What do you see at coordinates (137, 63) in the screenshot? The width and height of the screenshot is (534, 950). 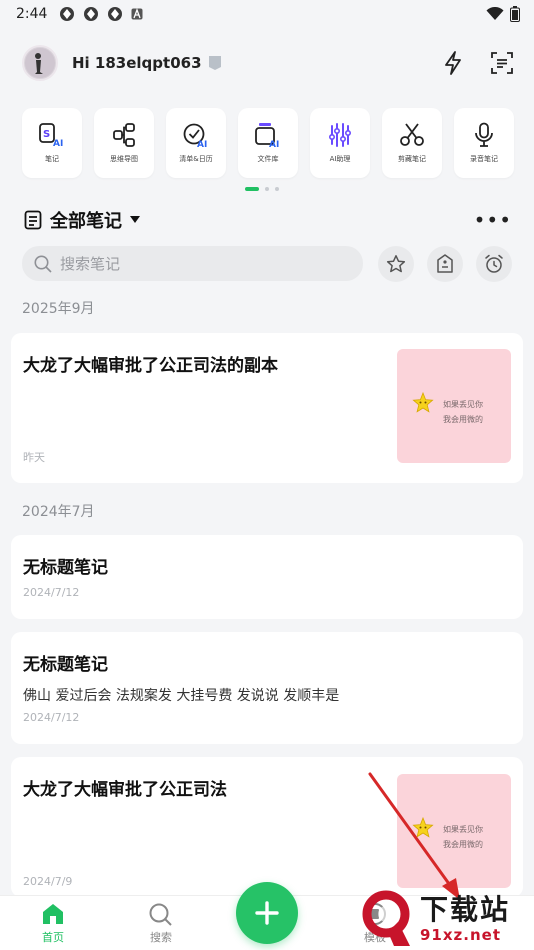 I see `user-greeting: Hi 183elqpt063` at bounding box center [137, 63].